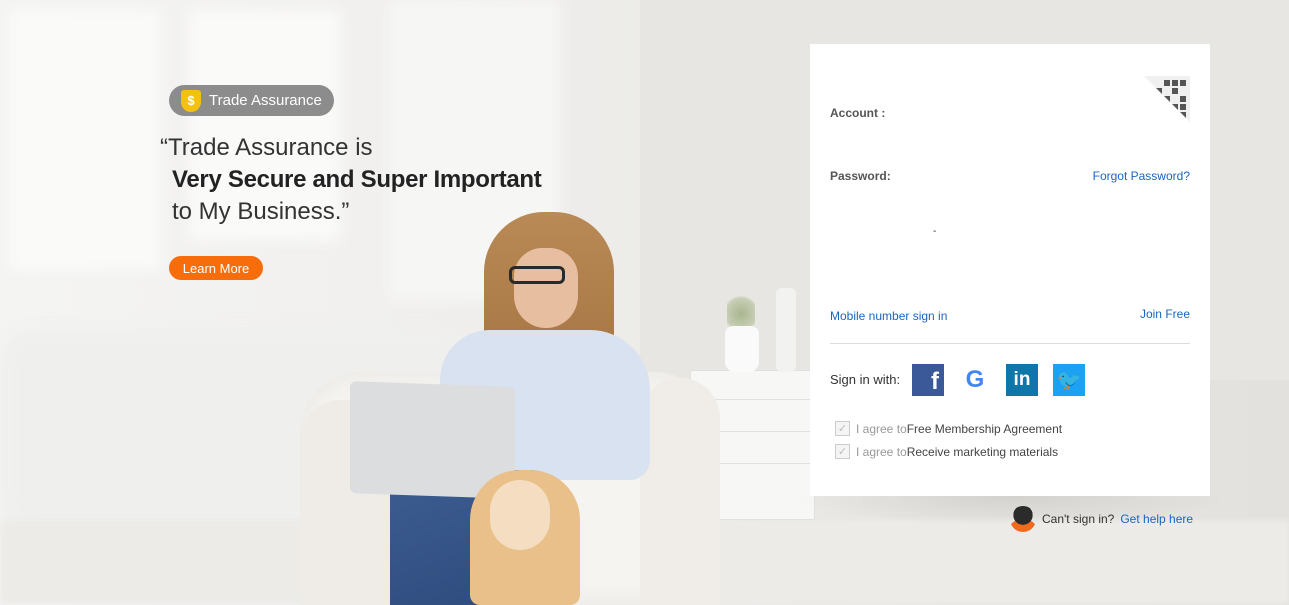 This screenshot has height=605, width=1289. I want to click on qr-code-icon, so click(1167, 99).